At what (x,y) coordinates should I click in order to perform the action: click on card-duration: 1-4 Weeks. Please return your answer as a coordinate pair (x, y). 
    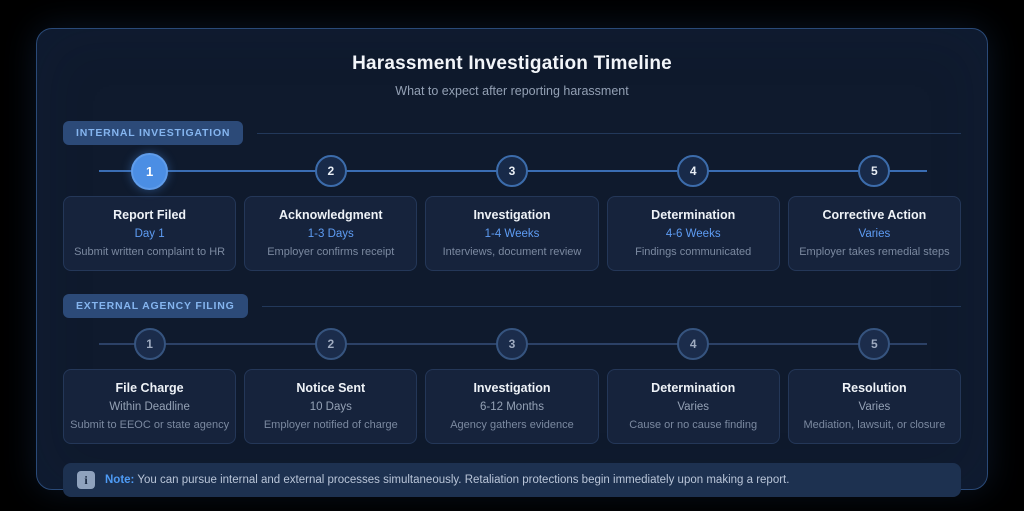
    Looking at the image, I should click on (512, 234).